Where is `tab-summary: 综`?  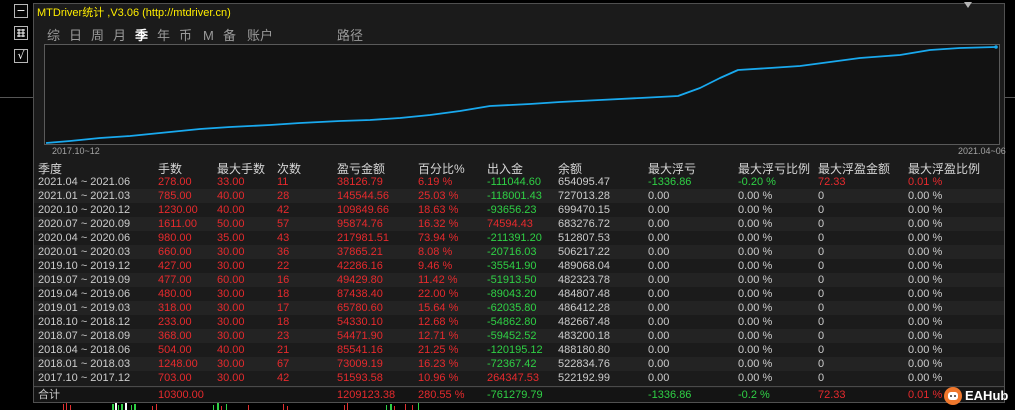
tab-summary: 综 is located at coordinates (53, 35).